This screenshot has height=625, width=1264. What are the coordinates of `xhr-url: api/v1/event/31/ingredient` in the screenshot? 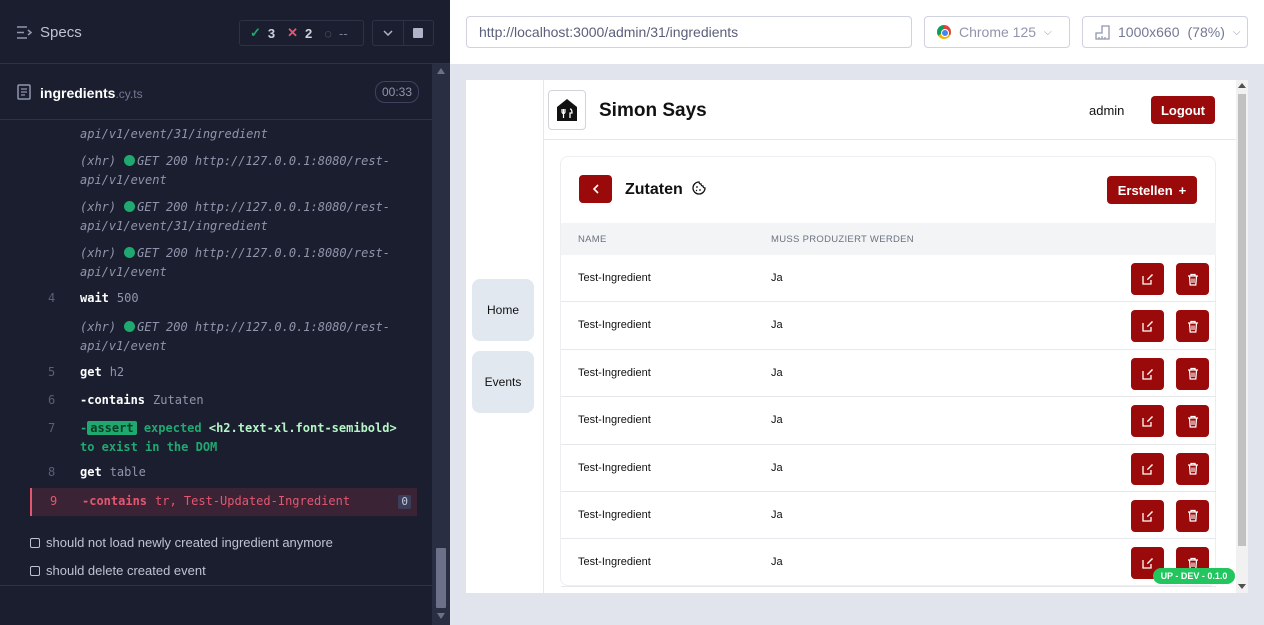 It's located at (174, 134).